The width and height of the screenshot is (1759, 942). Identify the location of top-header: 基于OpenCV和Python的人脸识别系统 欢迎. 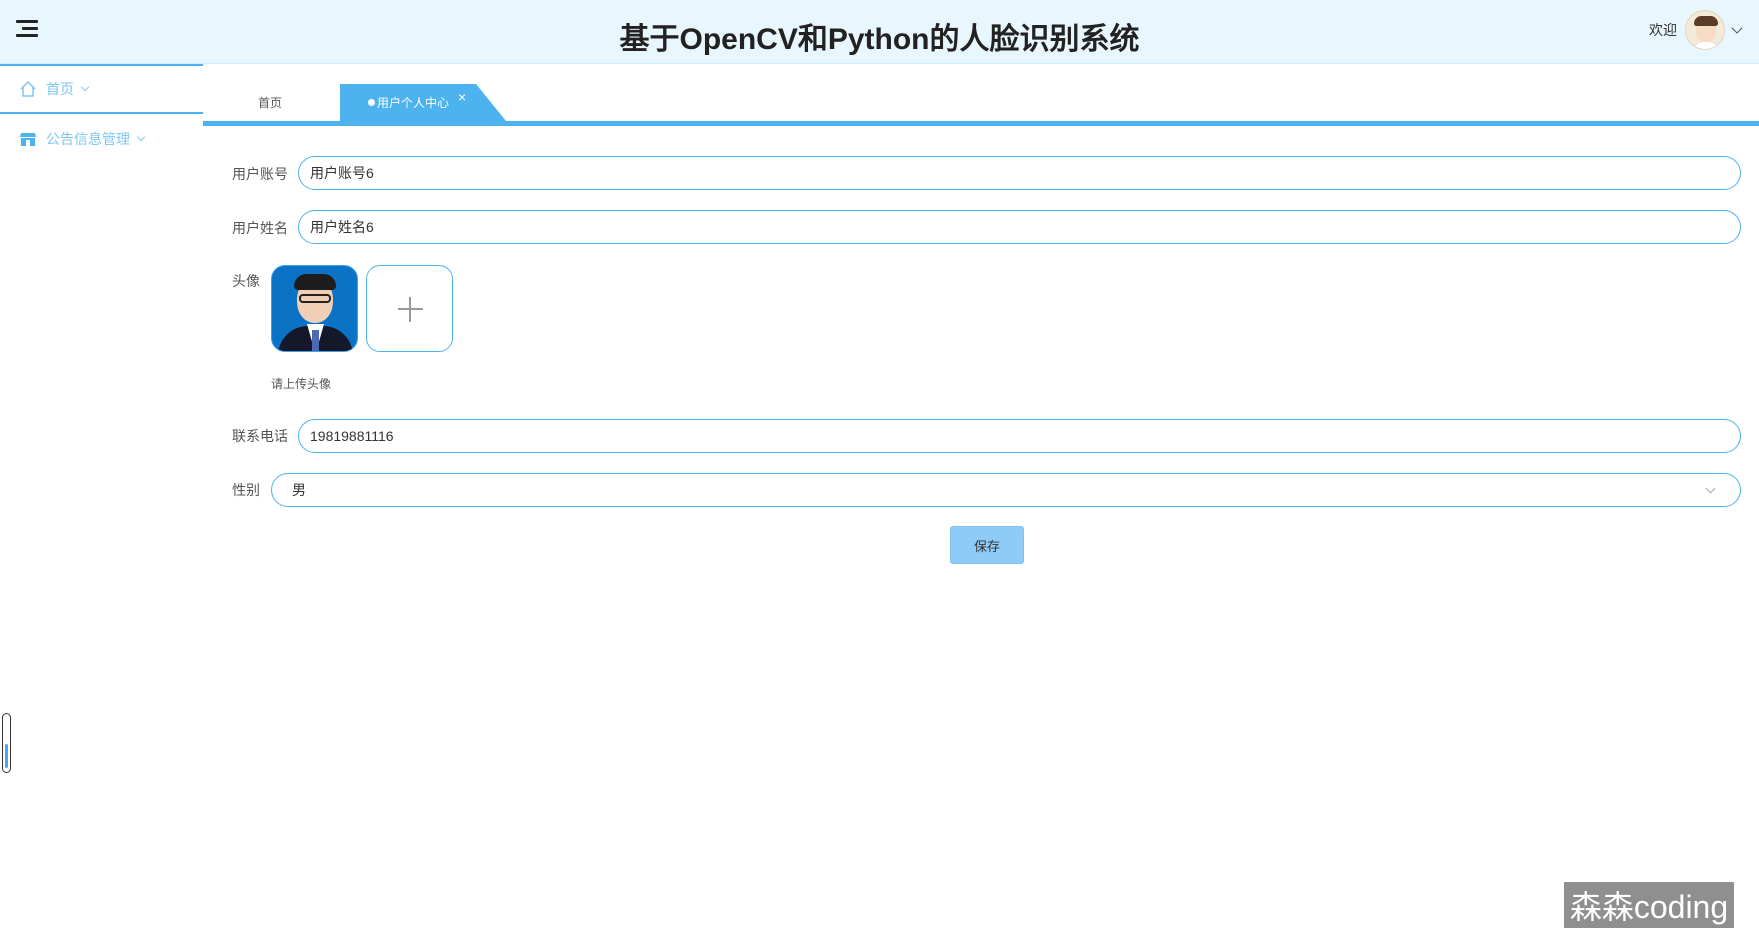
(879, 32).